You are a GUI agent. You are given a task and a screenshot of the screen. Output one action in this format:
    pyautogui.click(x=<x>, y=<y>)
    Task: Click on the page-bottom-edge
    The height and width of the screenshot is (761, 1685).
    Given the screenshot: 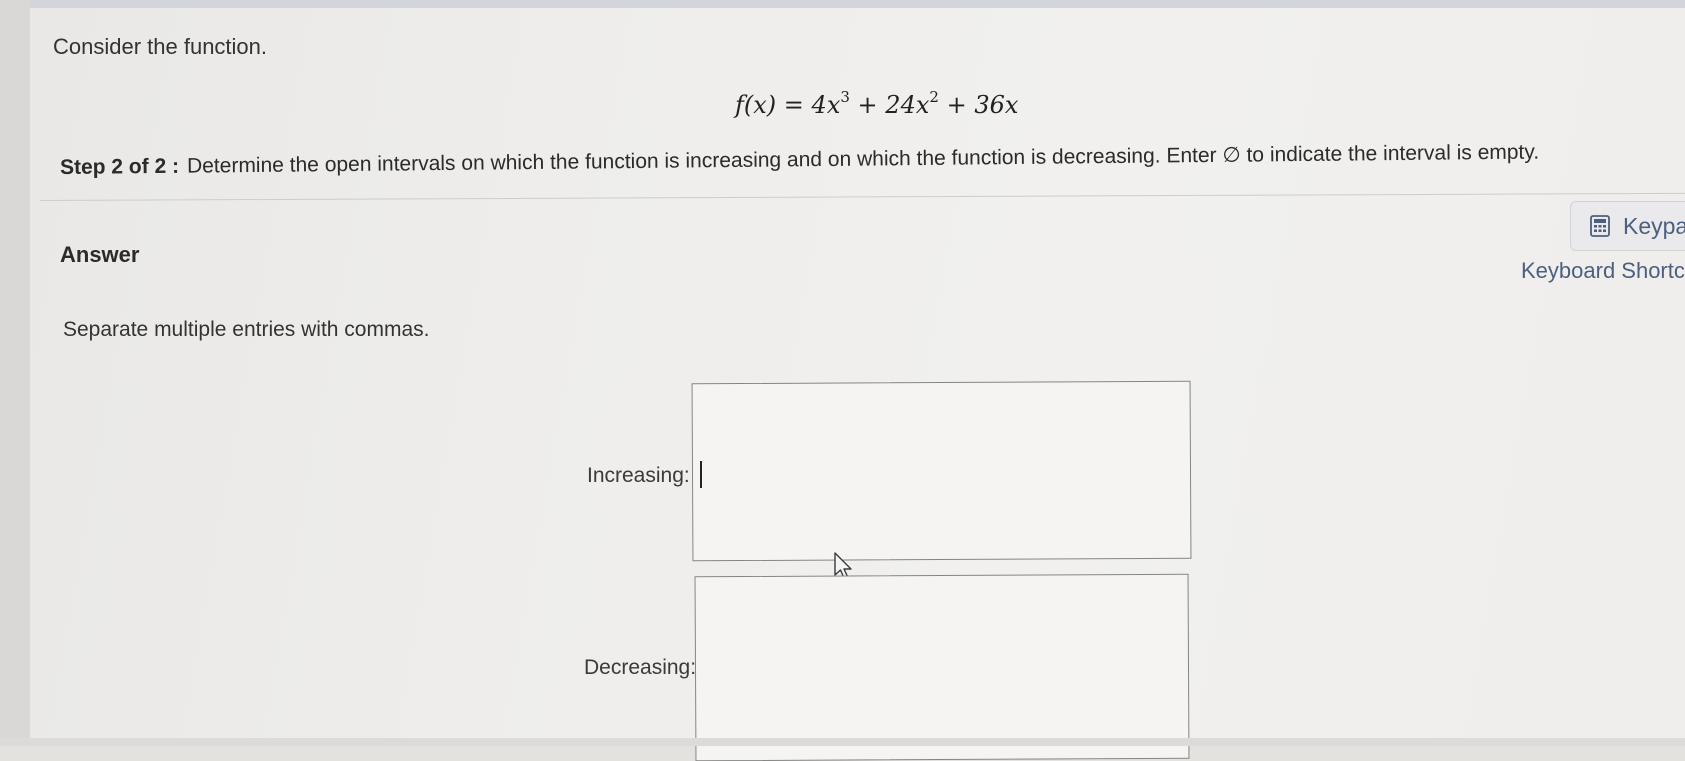 What is the action you would take?
    pyautogui.click(x=842, y=742)
    